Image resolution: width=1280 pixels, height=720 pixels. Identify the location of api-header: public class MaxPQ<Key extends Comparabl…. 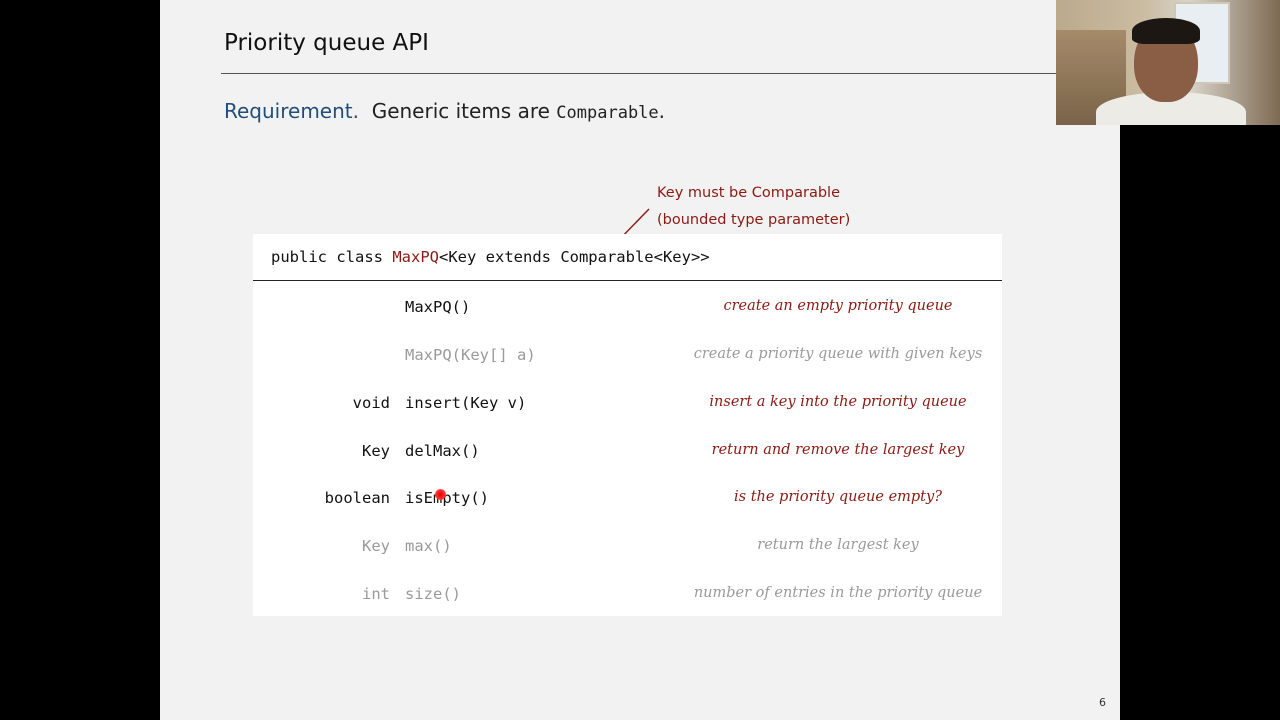
(627, 257).